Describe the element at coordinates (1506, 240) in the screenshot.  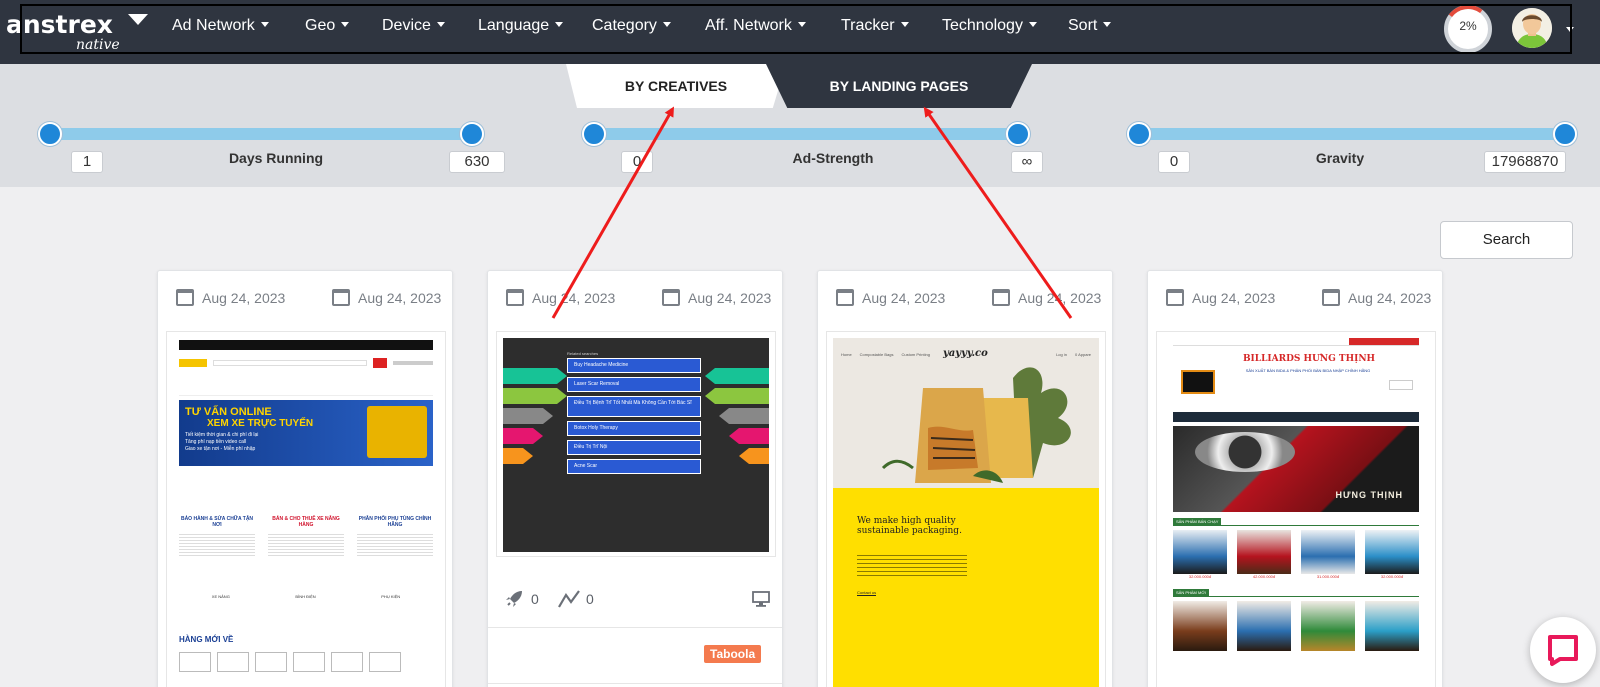
I see `search-button: Search` at that location.